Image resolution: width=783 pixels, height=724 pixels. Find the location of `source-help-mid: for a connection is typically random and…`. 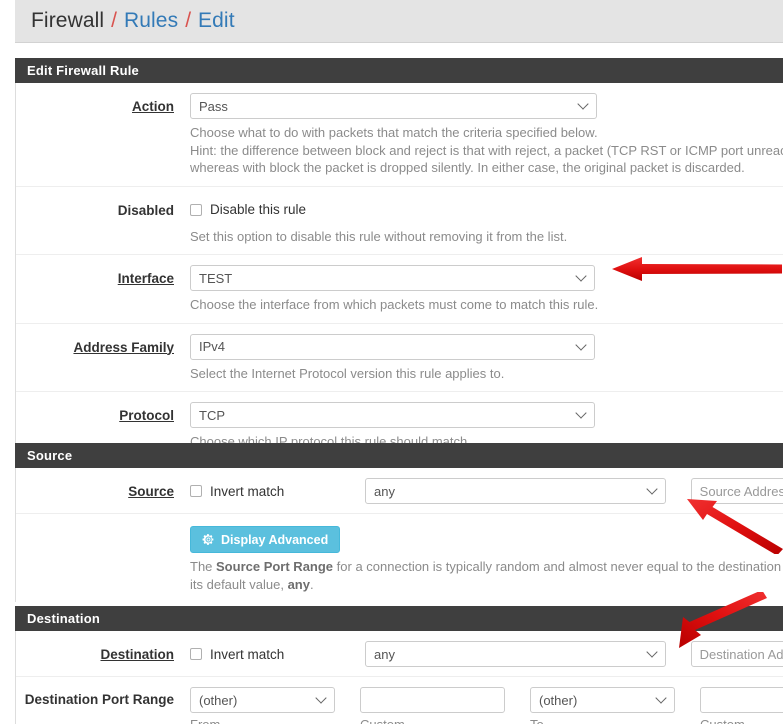

source-help-mid: for a connection is typically random and… is located at coordinates (559, 566).